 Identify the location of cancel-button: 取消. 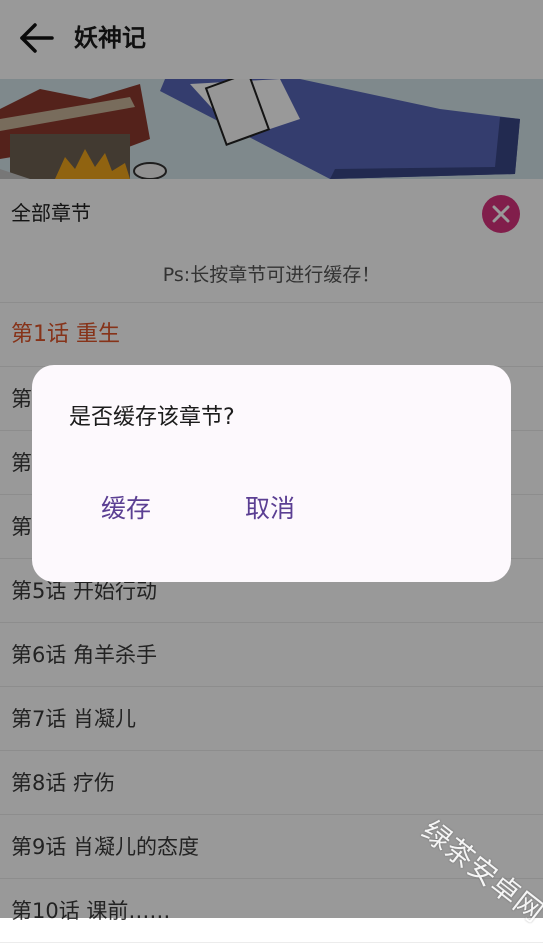
(270, 509).